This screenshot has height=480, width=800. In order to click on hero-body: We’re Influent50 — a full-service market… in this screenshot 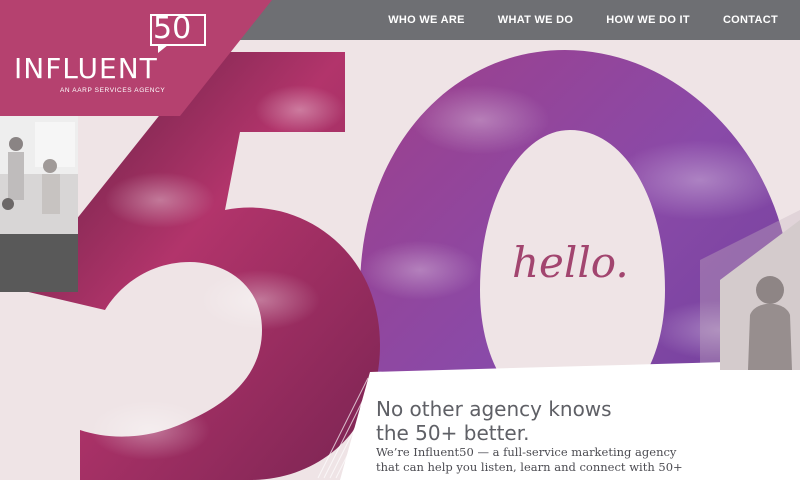, I will do `click(576, 460)`.